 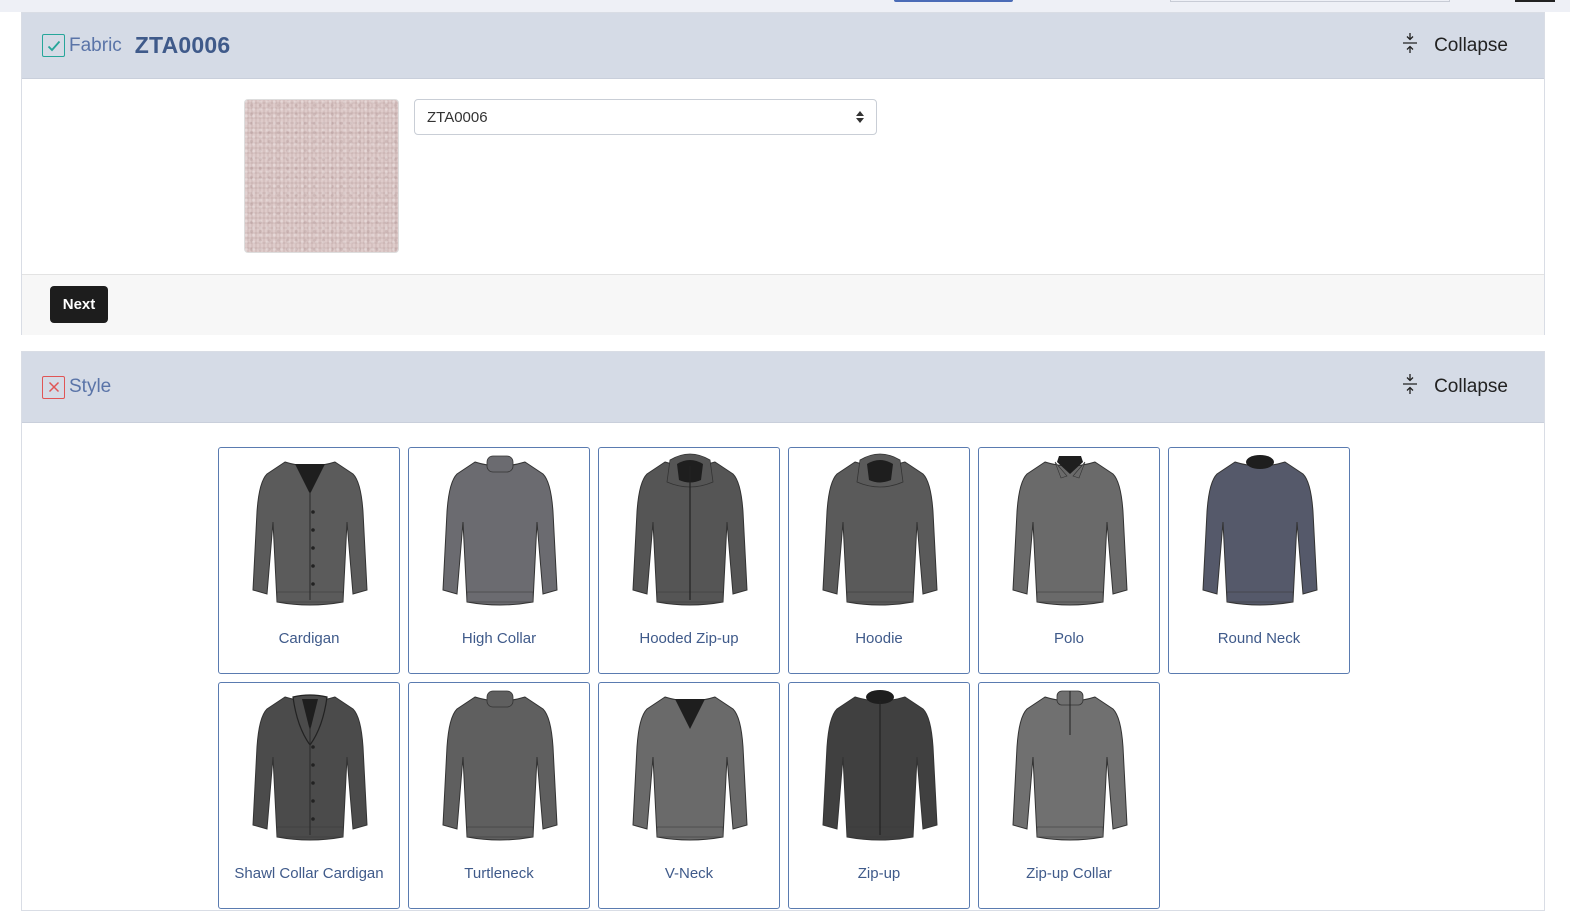 What do you see at coordinates (1069, 638) in the screenshot?
I see `style-option-label: Polo` at bounding box center [1069, 638].